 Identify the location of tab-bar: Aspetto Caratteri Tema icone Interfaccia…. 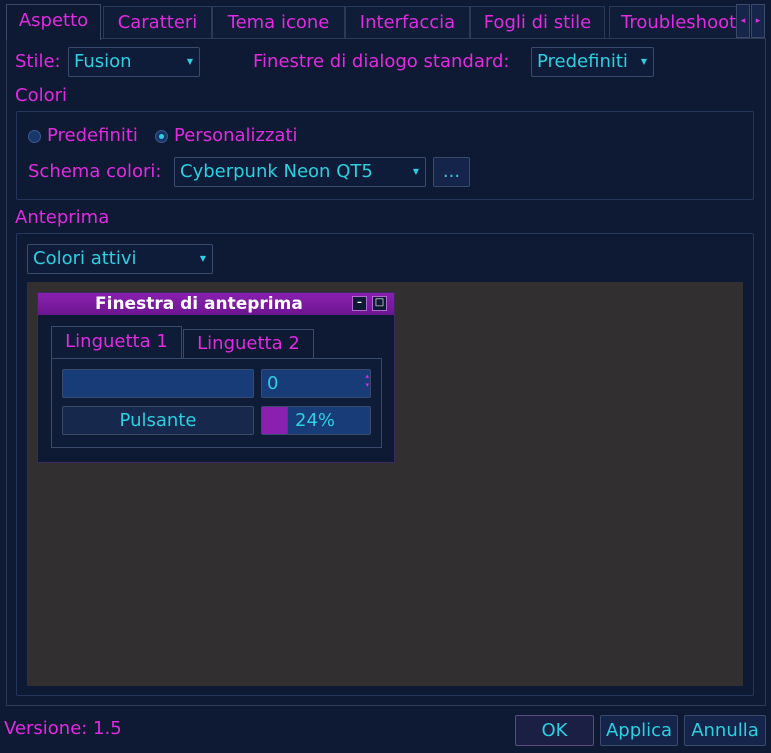
(386, 22).